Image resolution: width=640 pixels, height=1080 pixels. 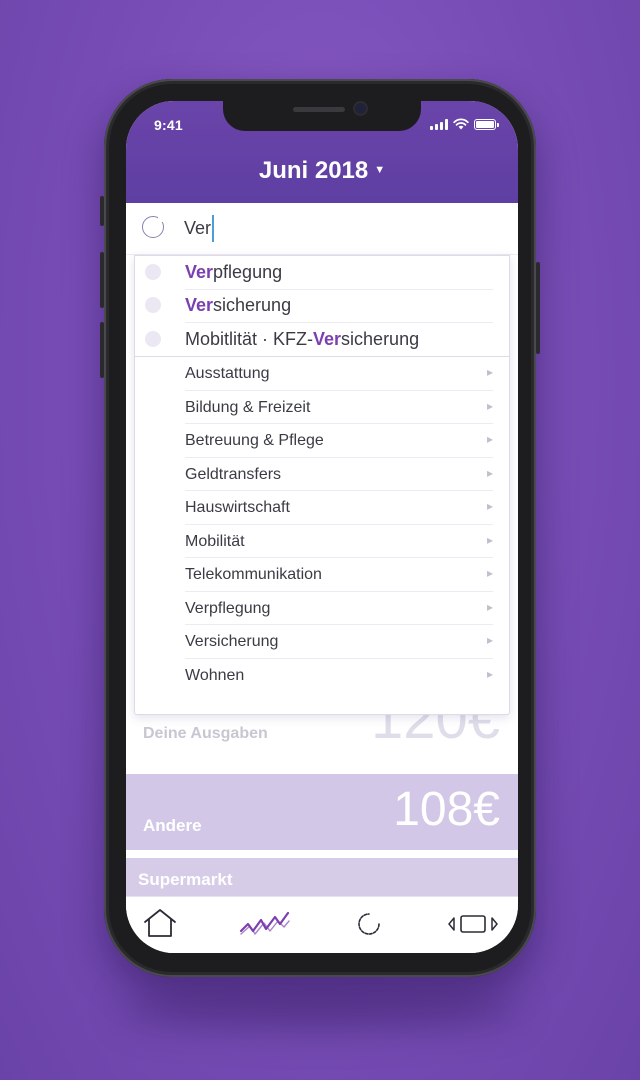 I want to click on status-time: 9:41, so click(x=168, y=125).